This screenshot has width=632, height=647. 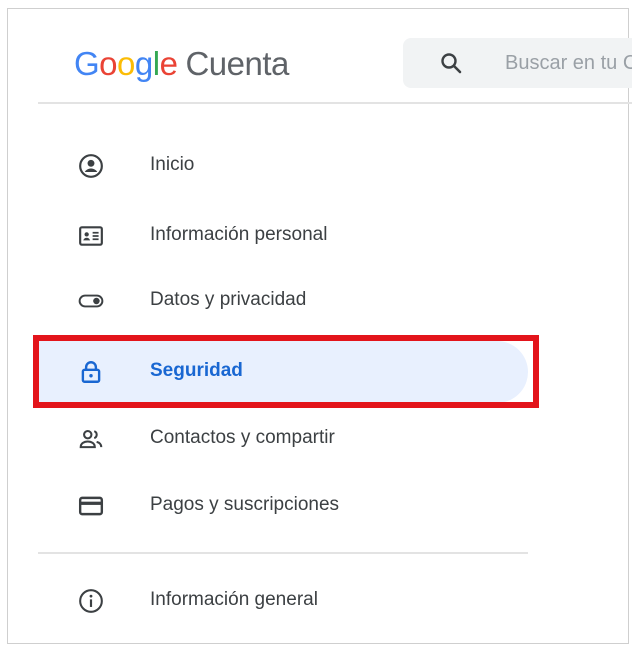 I want to click on search-icon, so click(x=451, y=63).